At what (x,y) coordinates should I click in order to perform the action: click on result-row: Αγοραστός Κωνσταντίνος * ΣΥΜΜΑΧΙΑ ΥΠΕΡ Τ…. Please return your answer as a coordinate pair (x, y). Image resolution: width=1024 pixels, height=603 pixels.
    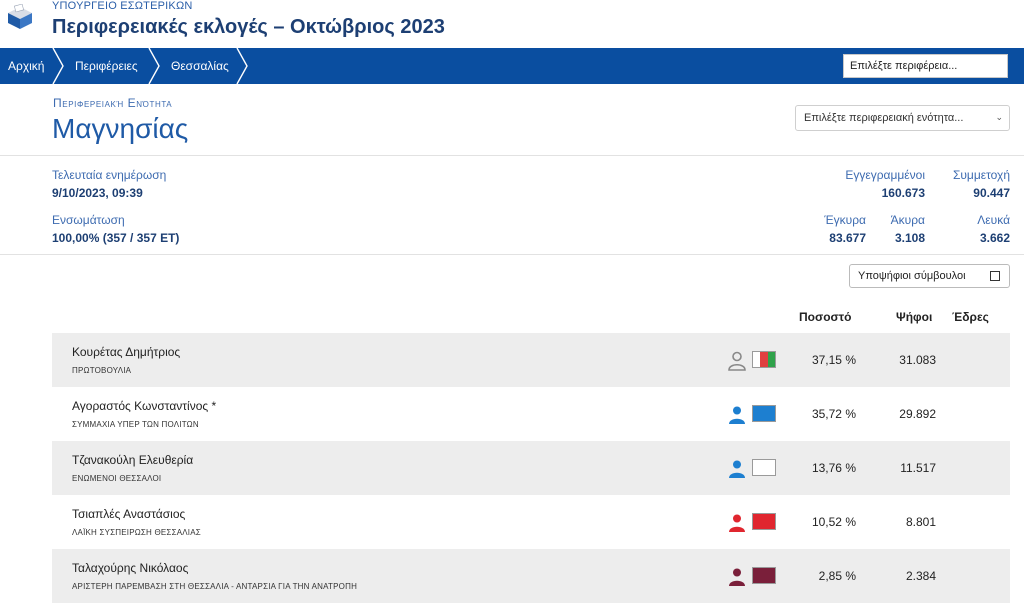
    Looking at the image, I should click on (531, 414).